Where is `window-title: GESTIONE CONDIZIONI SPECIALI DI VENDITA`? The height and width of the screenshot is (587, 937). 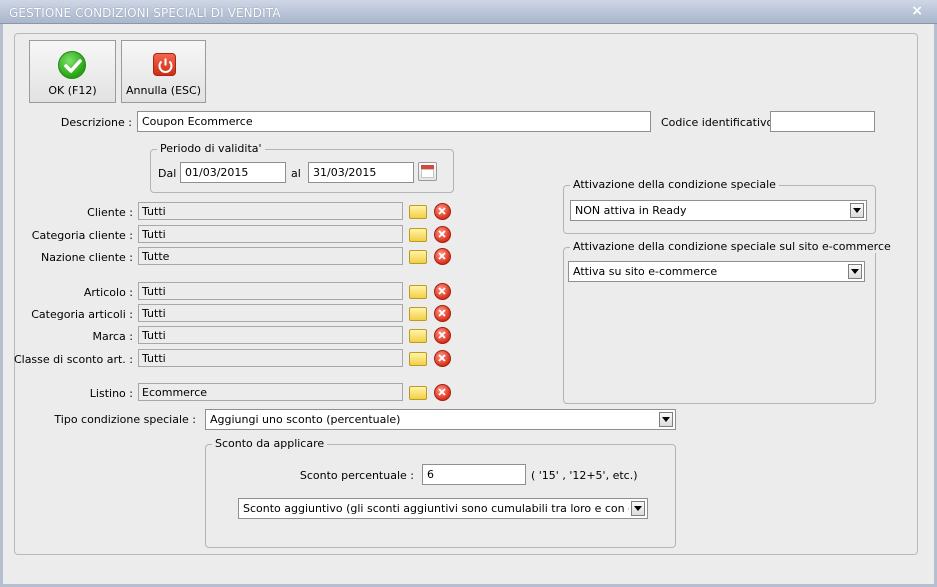
window-title: GESTIONE CONDIZIONI SPECIALI DI VENDITA is located at coordinates (145, 13).